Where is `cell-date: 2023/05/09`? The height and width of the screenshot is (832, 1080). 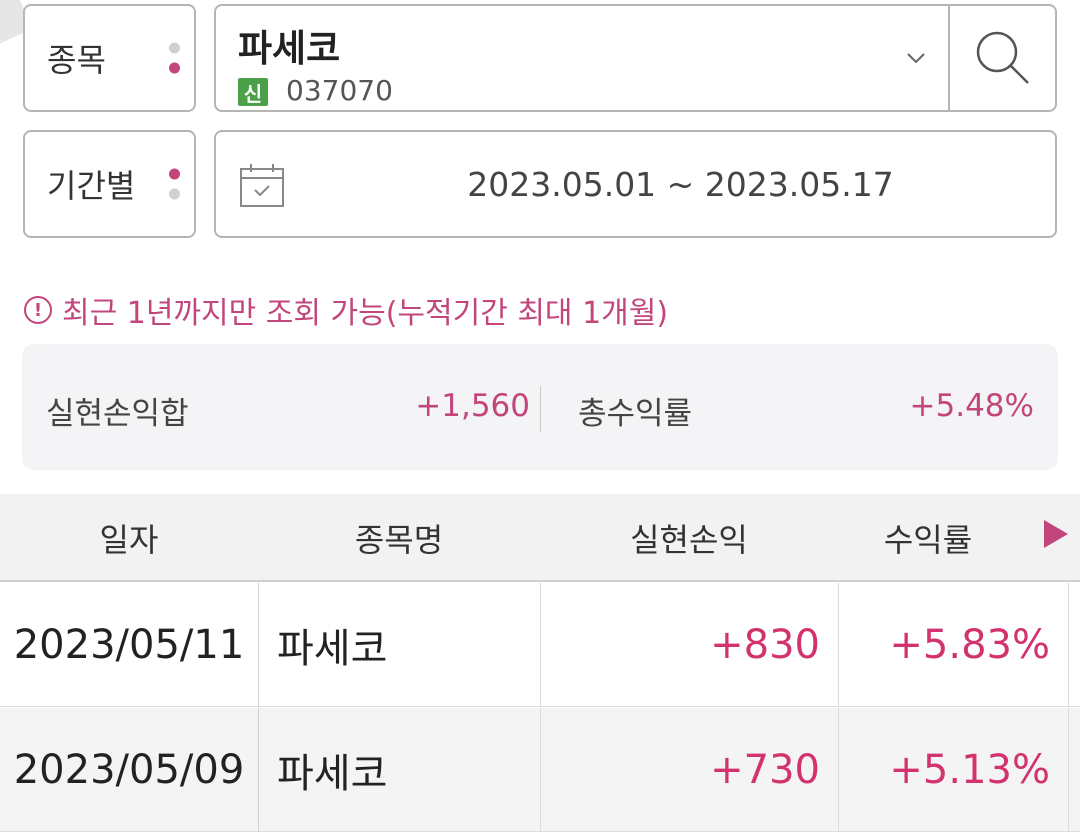 cell-date: 2023/05/09 is located at coordinates (129, 770).